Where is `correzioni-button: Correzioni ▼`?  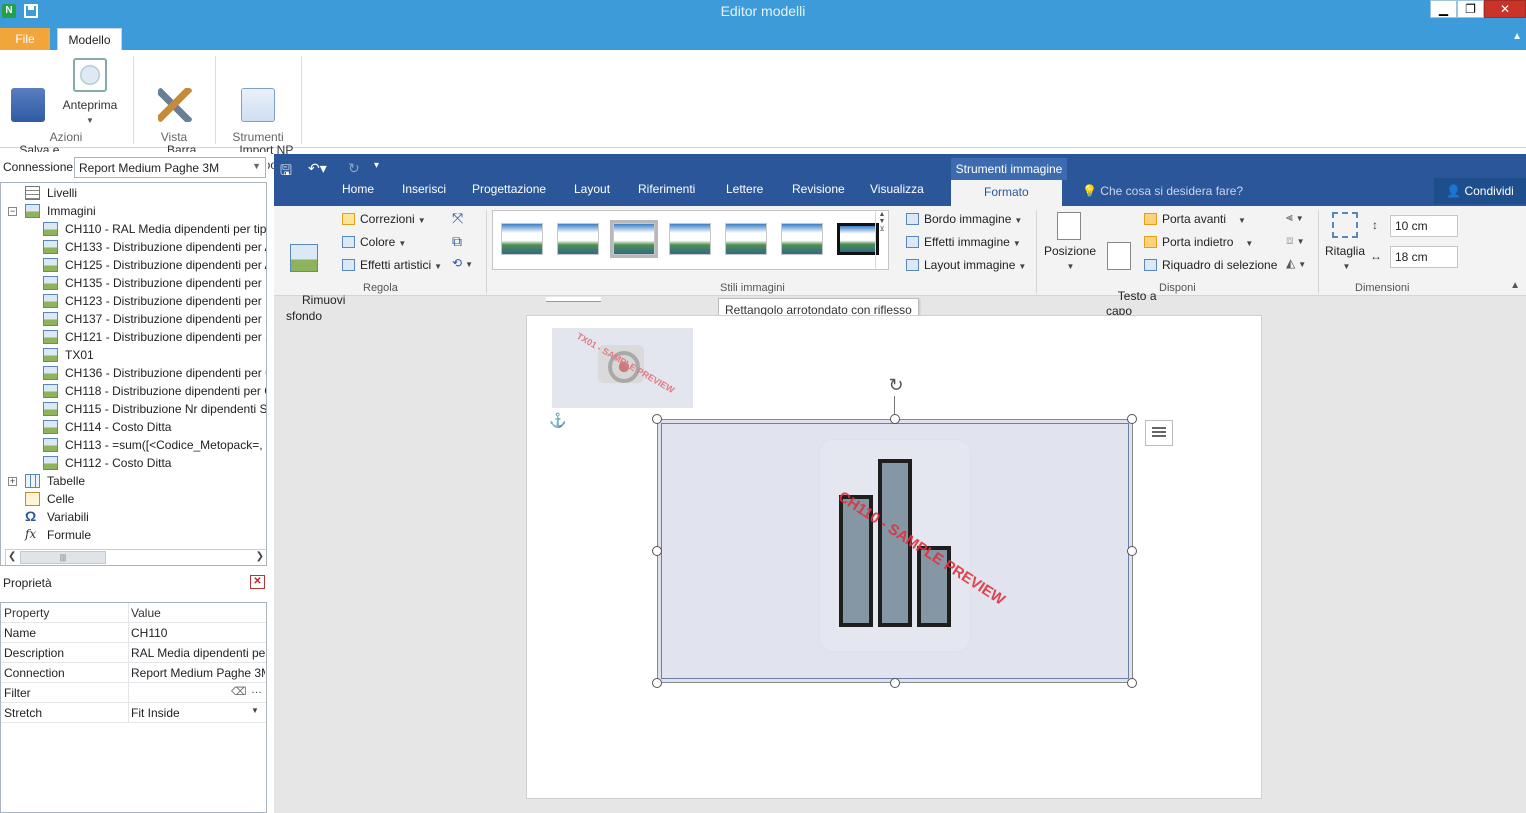 correzioni-button: Correzioni ▼ is located at coordinates (384, 219).